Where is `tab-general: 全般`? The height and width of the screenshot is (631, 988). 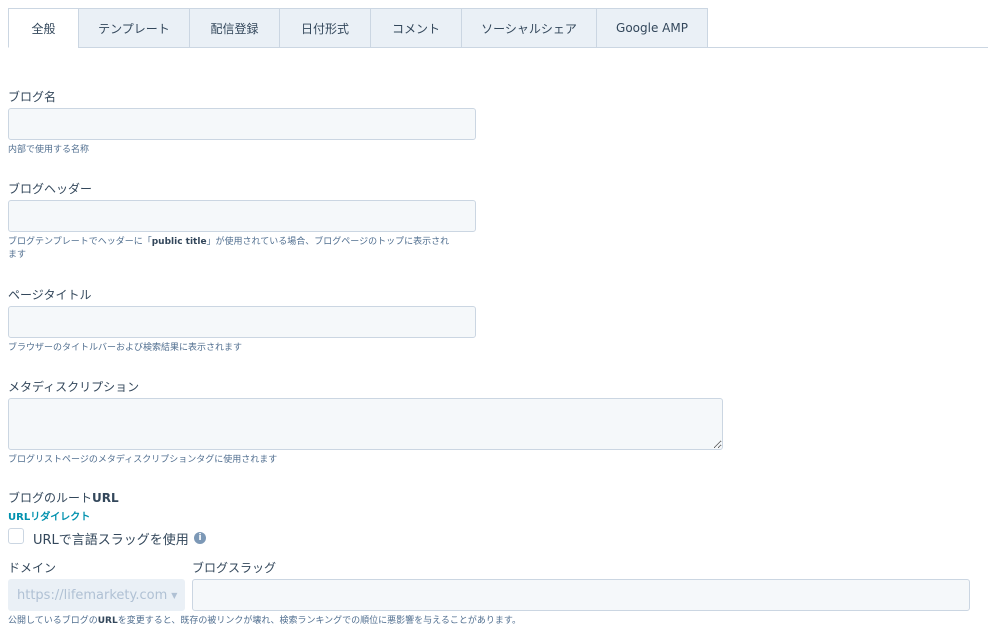 tab-general: 全般 is located at coordinates (43, 28).